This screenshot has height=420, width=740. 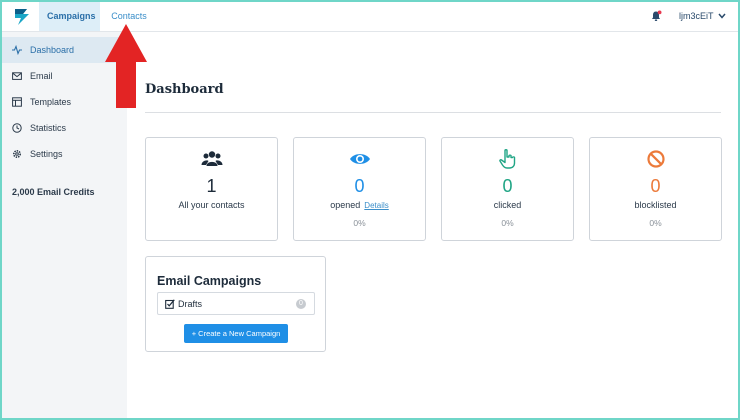 What do you see at coordinates (69, 16) in the screenshot?
I see `tab-campaigns: Campaigns` at bounding box center [69, 16].